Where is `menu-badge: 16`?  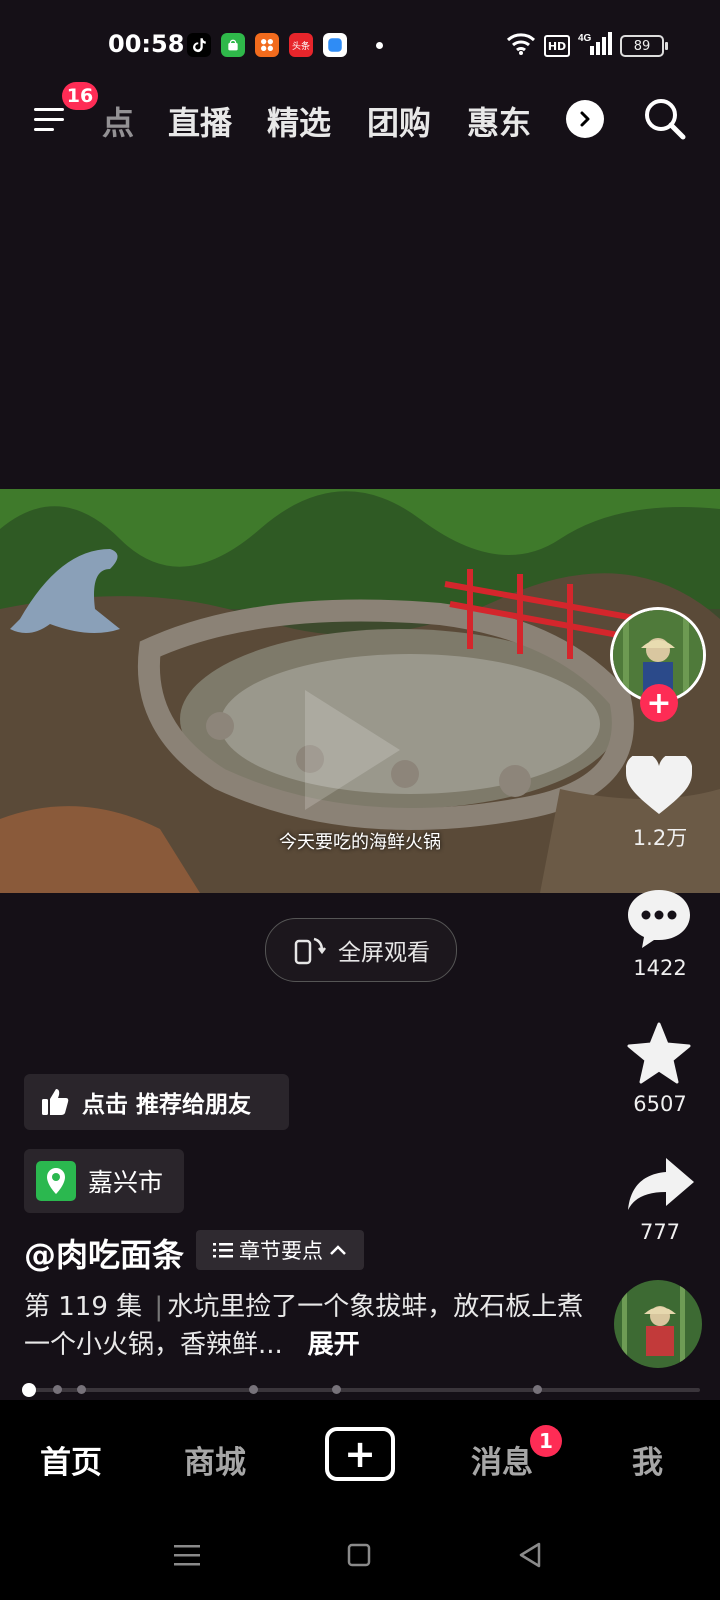
menu-badge: 16 is located at coordinates (80, 96).